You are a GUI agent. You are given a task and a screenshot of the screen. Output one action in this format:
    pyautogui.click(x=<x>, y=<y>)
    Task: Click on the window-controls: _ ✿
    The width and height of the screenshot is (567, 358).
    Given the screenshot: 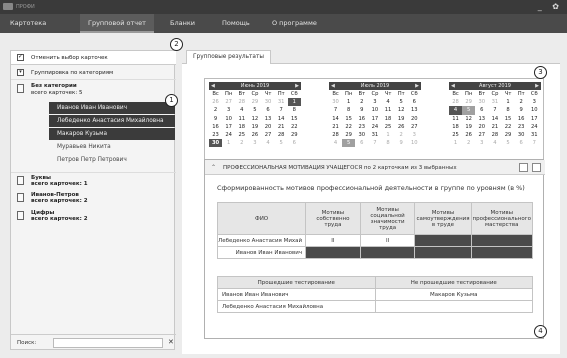 What is the action you would take?
    pyautogui.click(x=550, y=6)
    